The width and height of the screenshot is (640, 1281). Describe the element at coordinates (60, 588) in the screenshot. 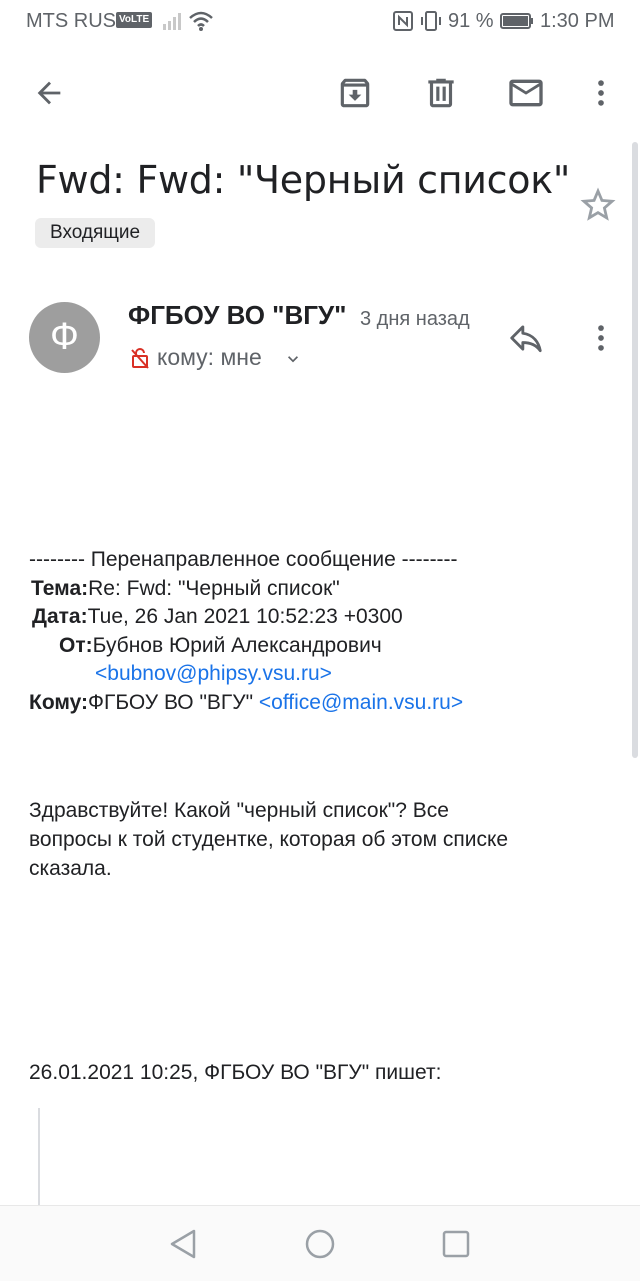

I see `fwd-subject-label: Тема:` at that location.